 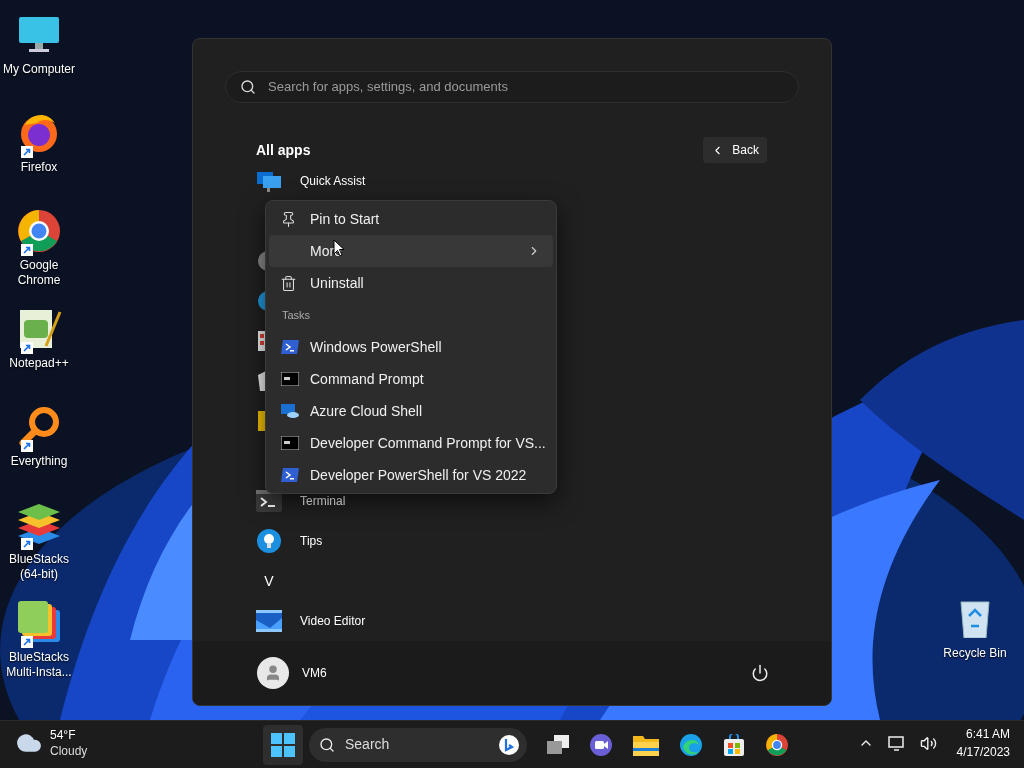 I want to click on app-list-item: Tips, so click(x=525, y=541).